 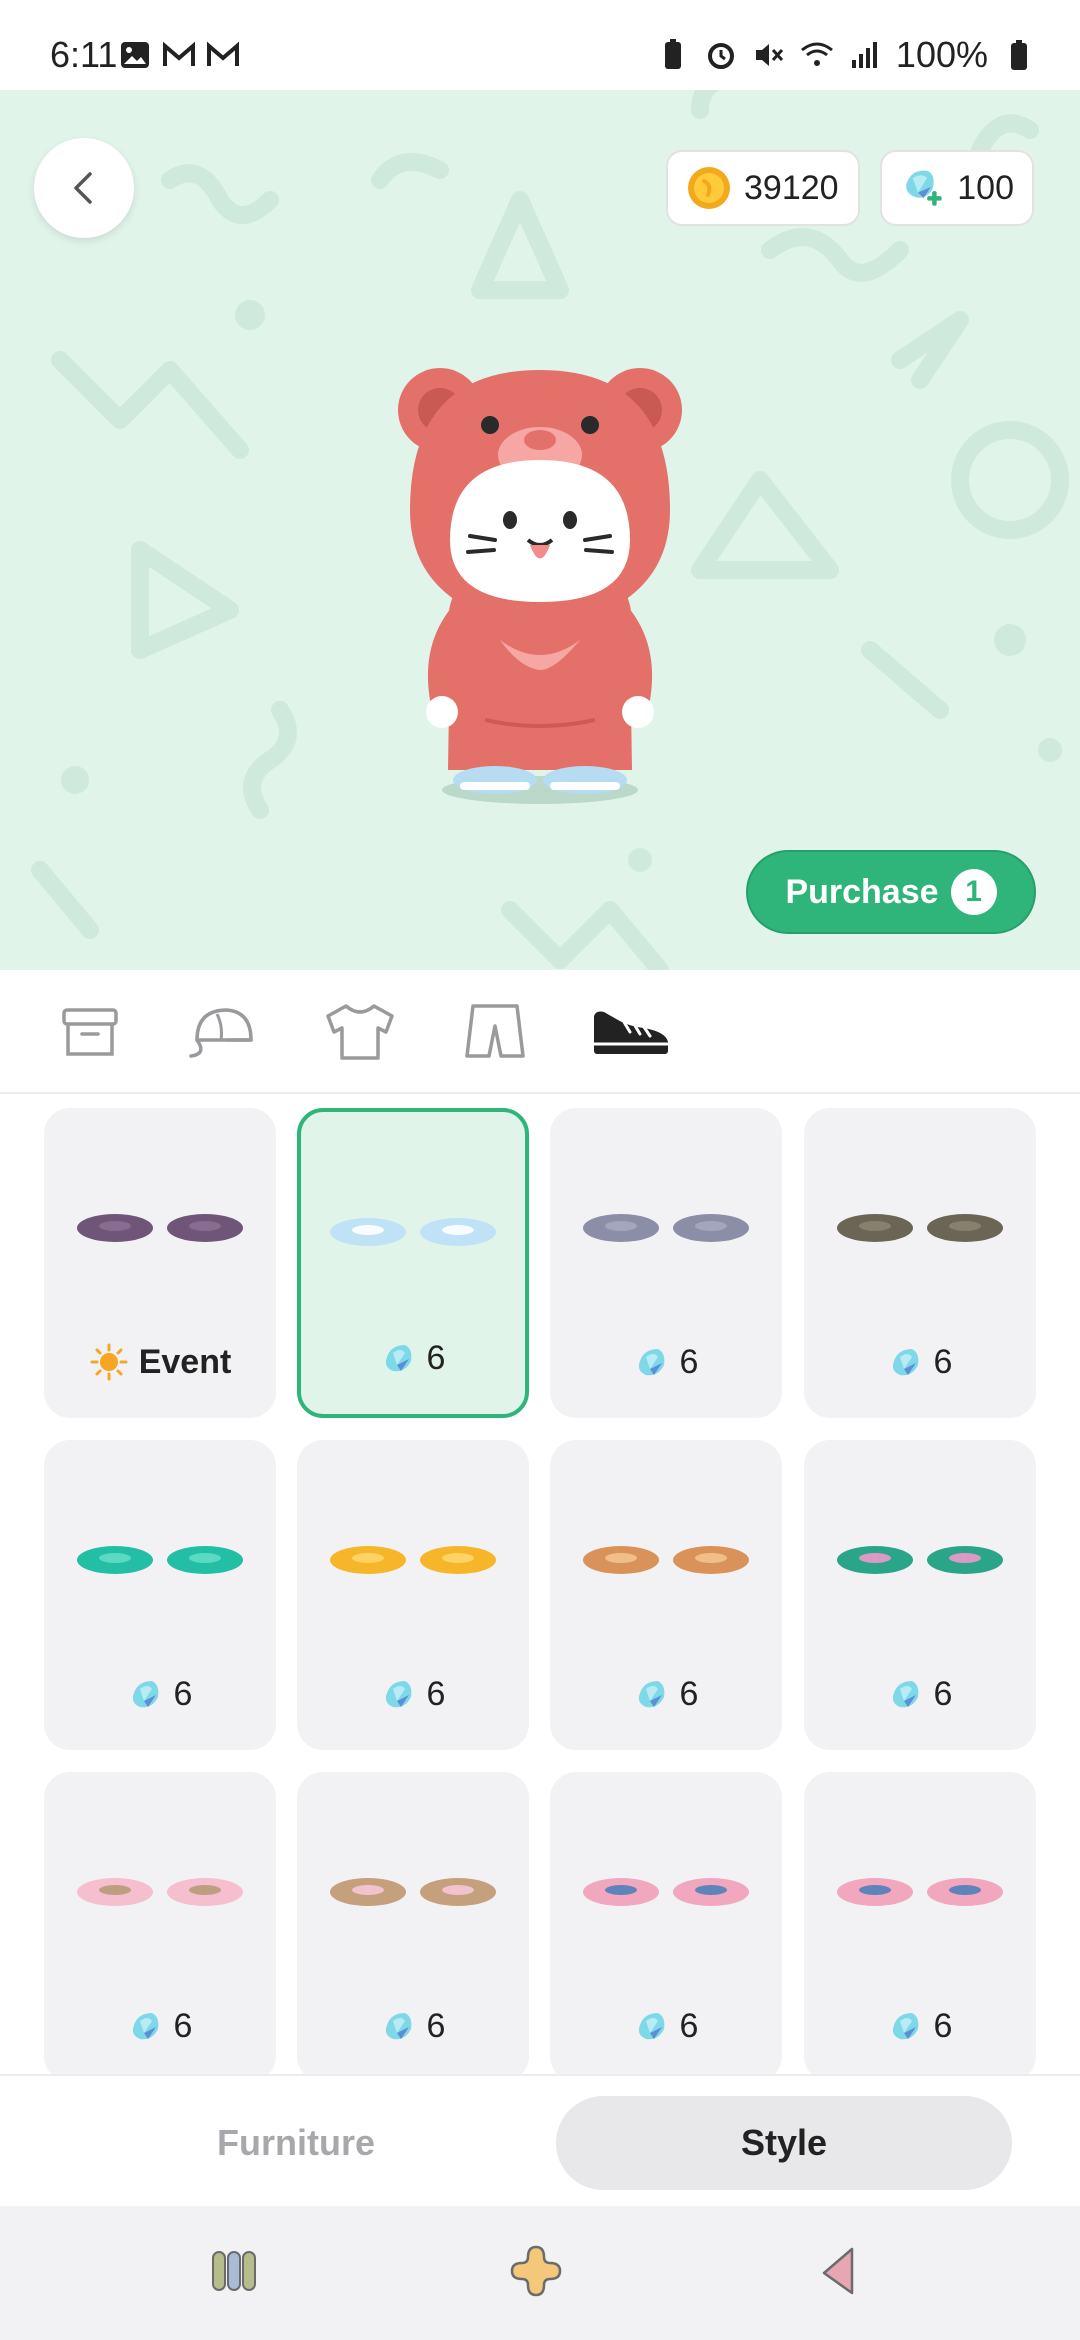 I want to click on back-nav-button, so click(x=840, y=2271).